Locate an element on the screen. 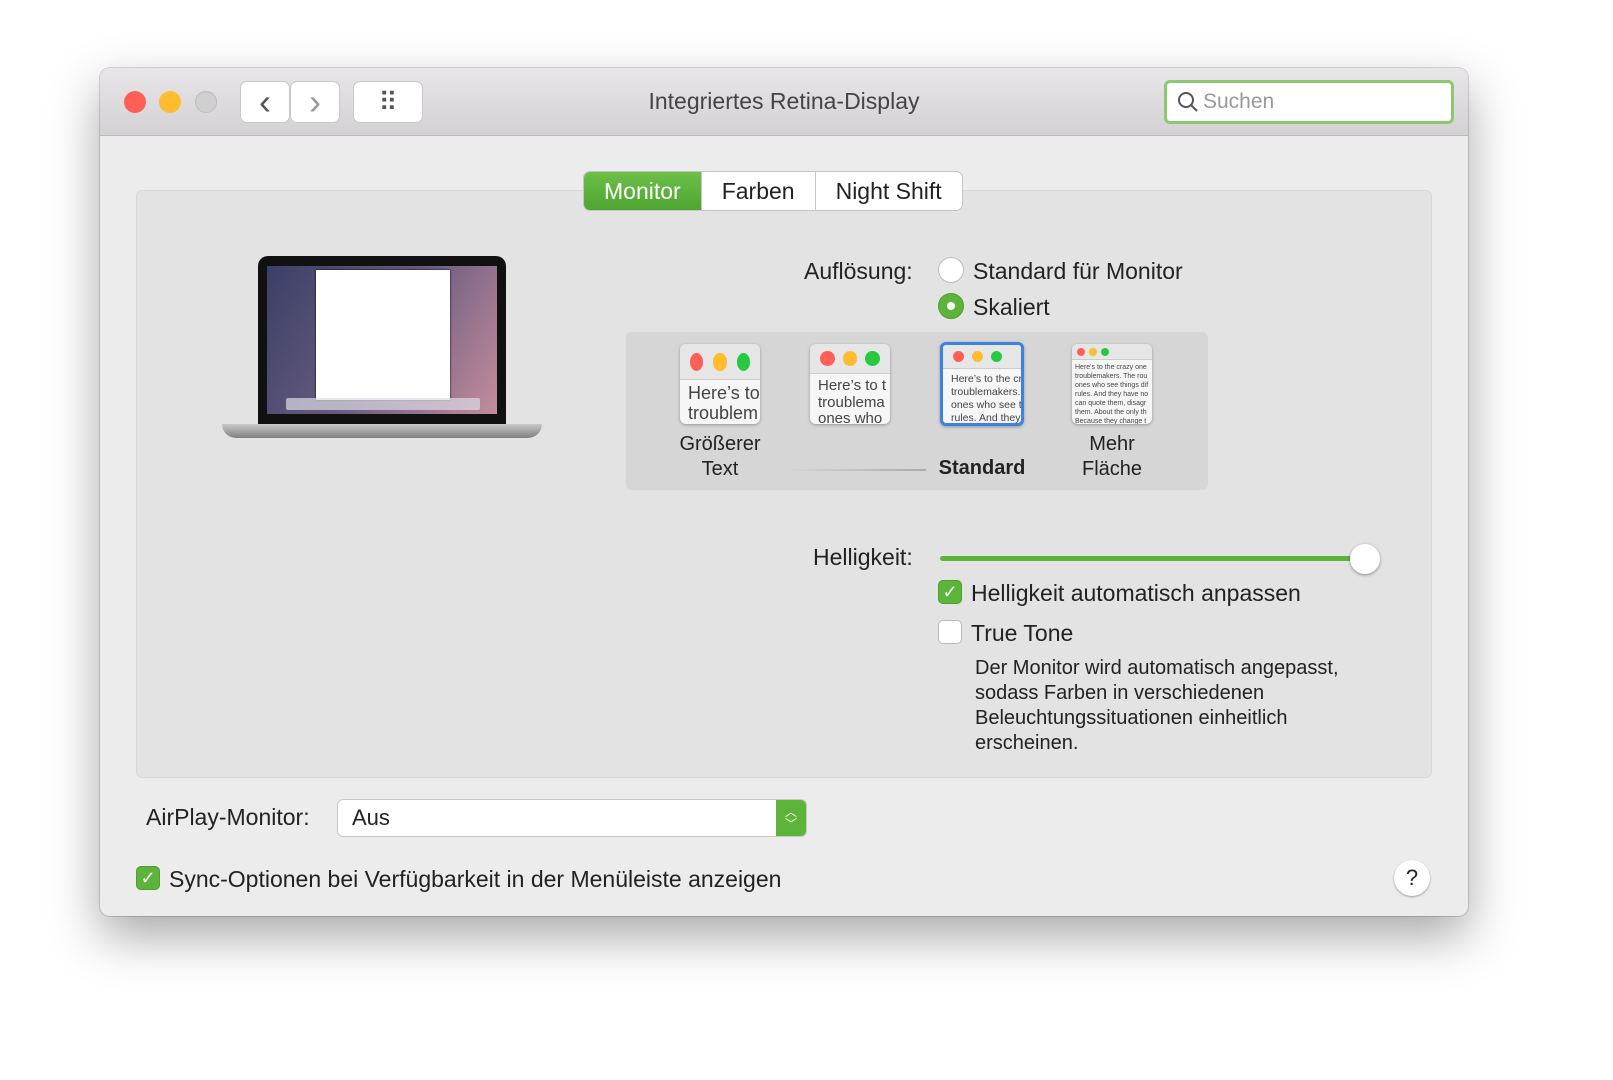  sync-options-checkbox: ✓ is located at coordinates (148, 878).